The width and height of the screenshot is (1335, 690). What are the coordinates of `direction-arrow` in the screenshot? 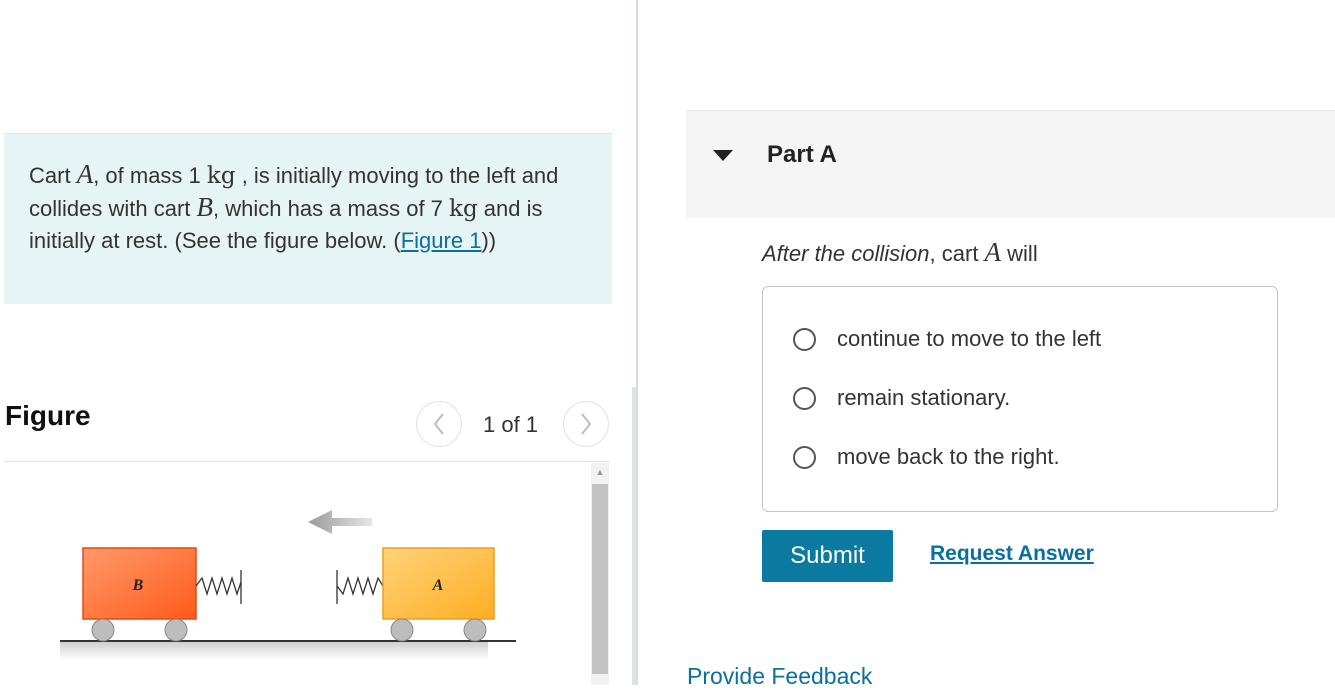 It's located at (340, 522).